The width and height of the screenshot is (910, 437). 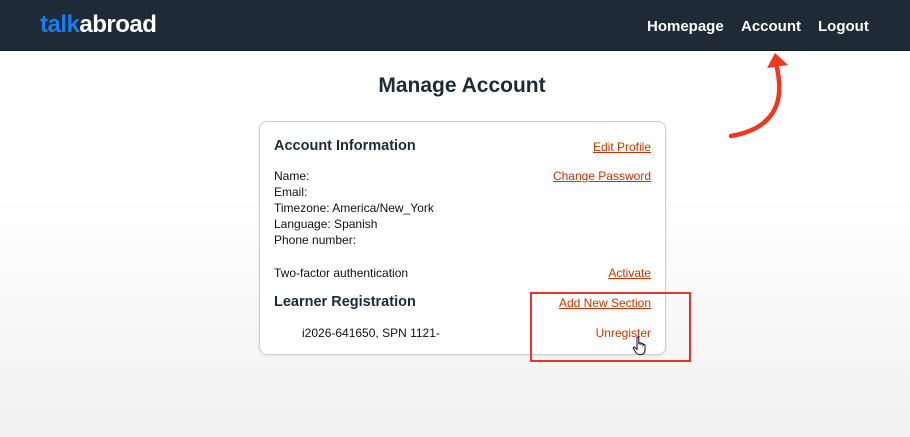 What do you see at coordinates (345, 146) in the screenshot?
I see `account-information-heading: Account Information` at bounding box center [345, 146].